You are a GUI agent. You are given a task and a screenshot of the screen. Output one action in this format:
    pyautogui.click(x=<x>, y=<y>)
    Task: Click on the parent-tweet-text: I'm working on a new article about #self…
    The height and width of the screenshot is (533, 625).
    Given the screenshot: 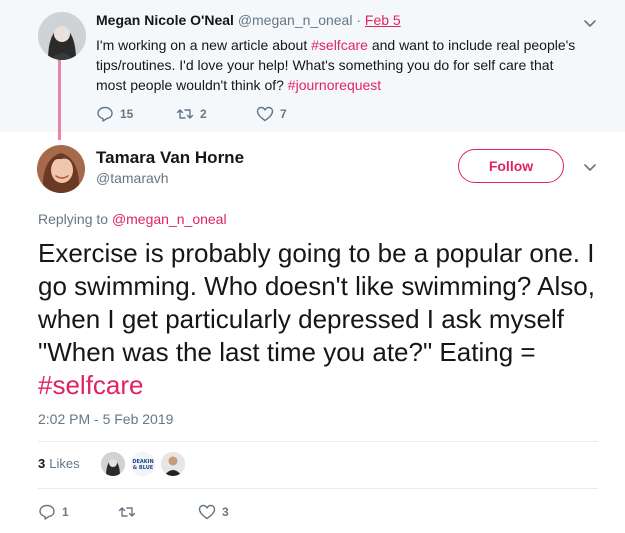 What is the action you would take?
    pyautogui.click(x=341, y=65)
    